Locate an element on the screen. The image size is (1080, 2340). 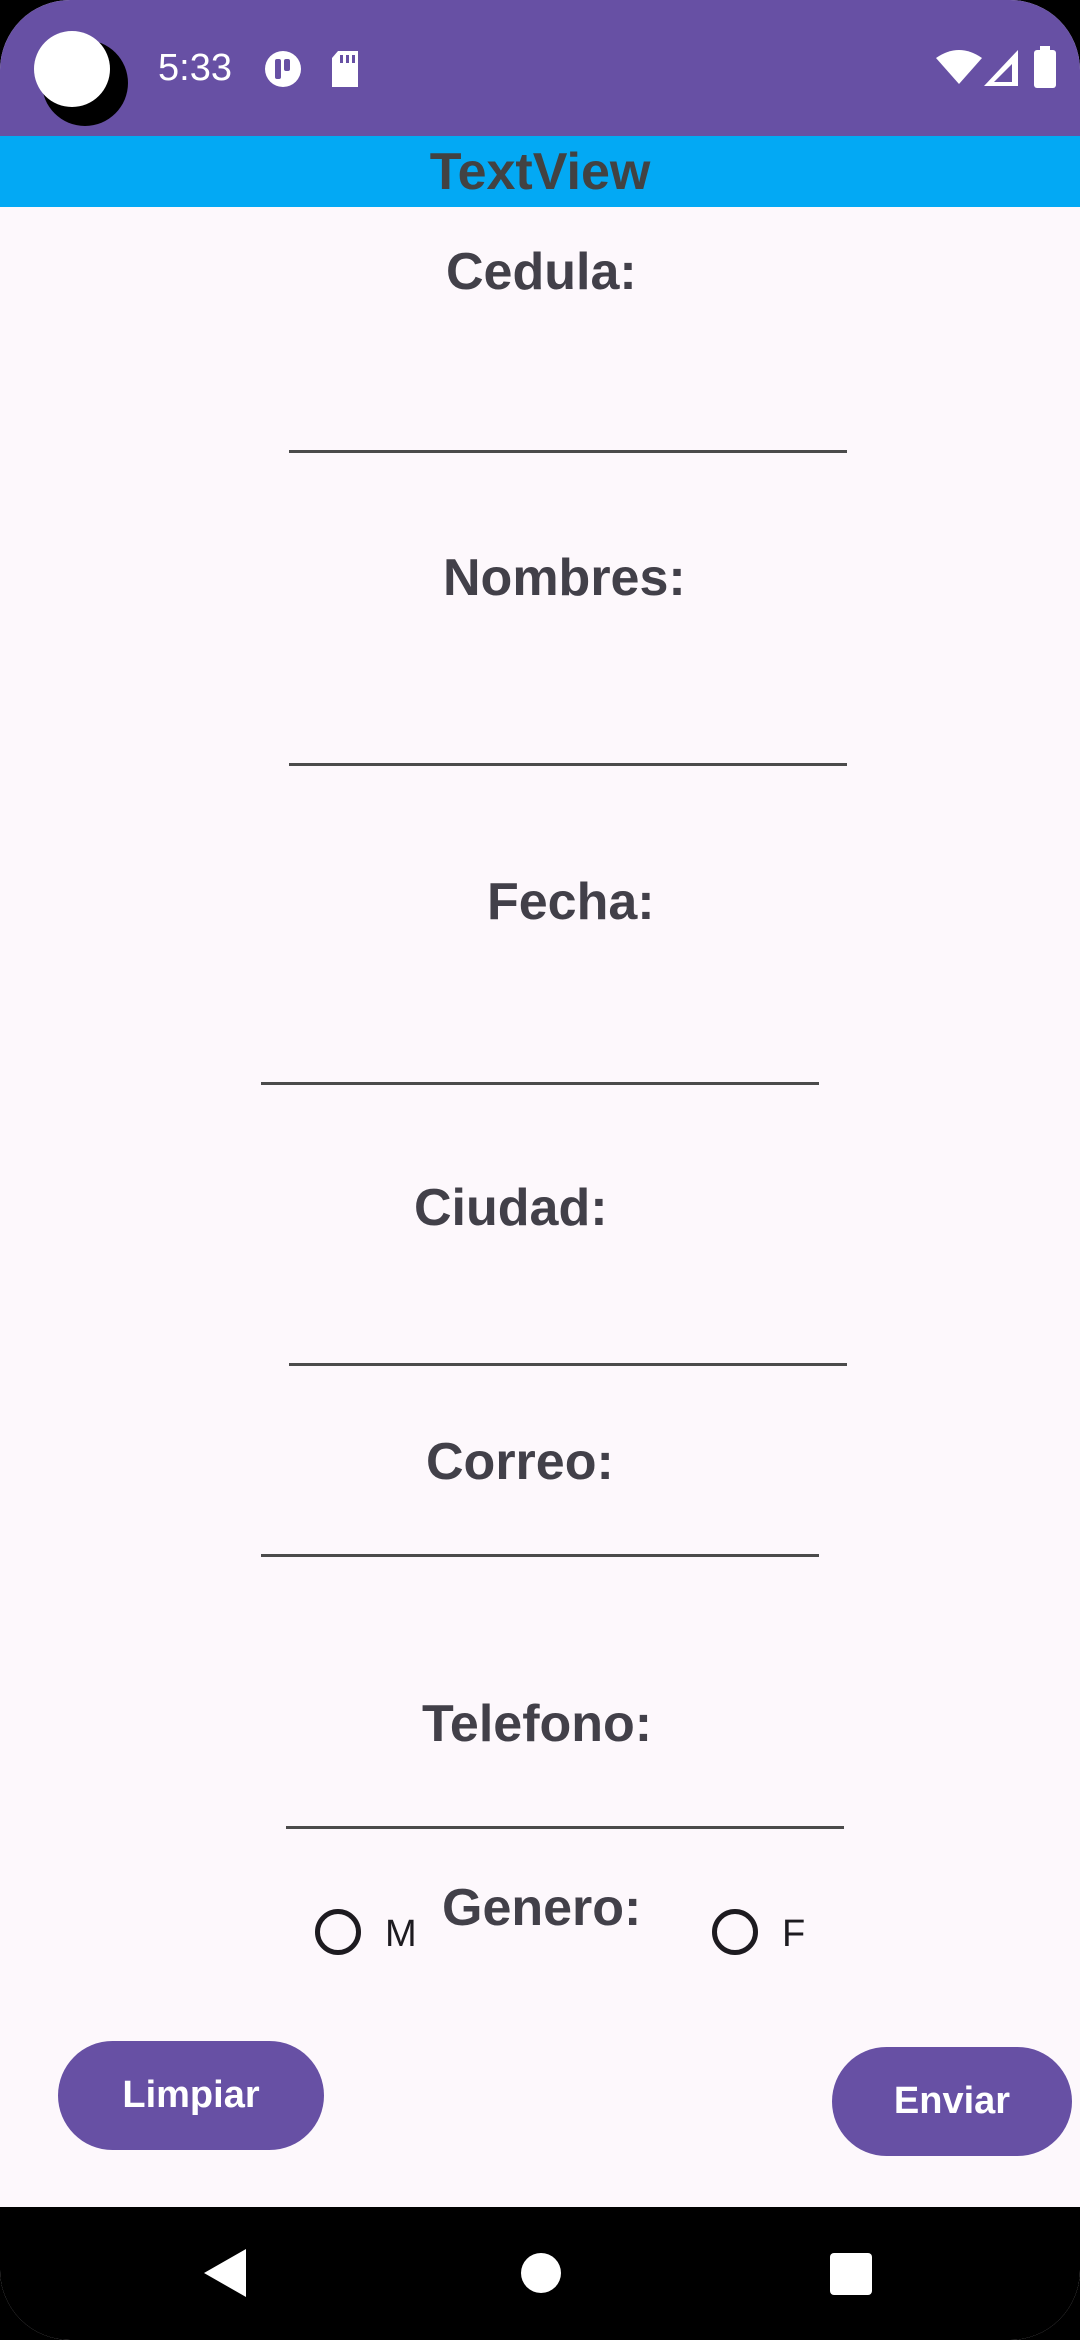
status-bar: 5:33 is located at coordinates (540, 68).